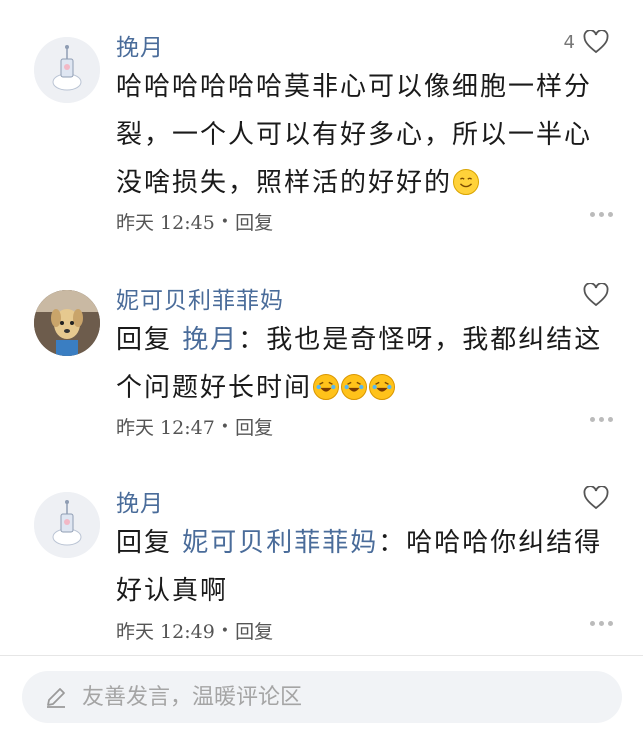 The image size is (643, 737). I want to click on comment-text: 回复 妮可贝利菲菲妈：哈哈哈你纠结得好认真啊, so click(366, 567).